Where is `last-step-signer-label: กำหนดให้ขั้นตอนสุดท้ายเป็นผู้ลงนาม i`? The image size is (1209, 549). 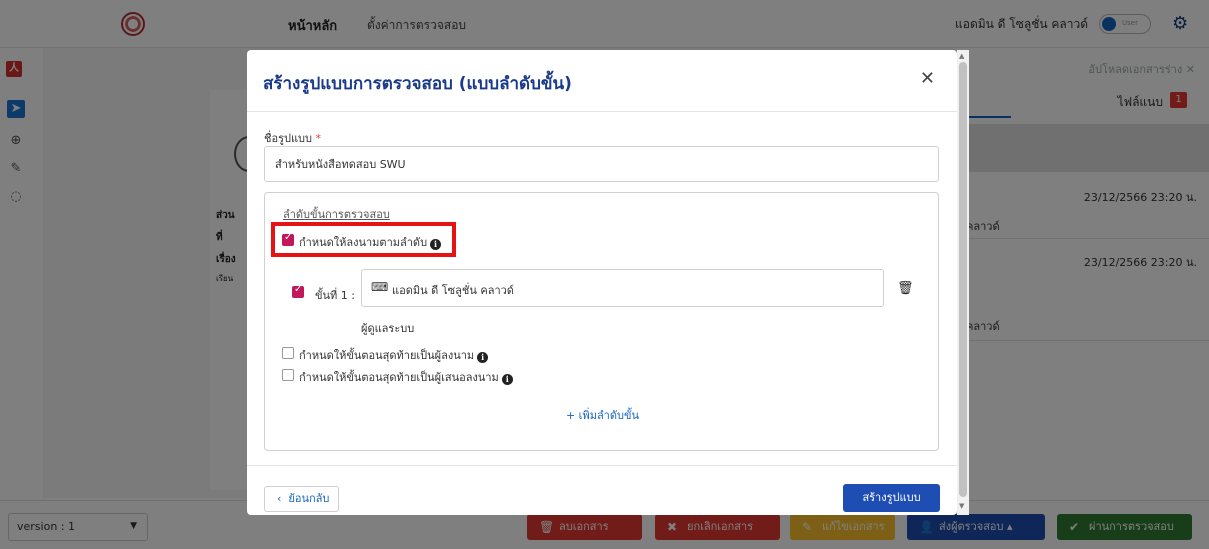
last-step-signer-label: กำหนดให้ขั้นตอนสุดท้ายเป็นผู้ลงนาม i is located at coordinates (394, 355).